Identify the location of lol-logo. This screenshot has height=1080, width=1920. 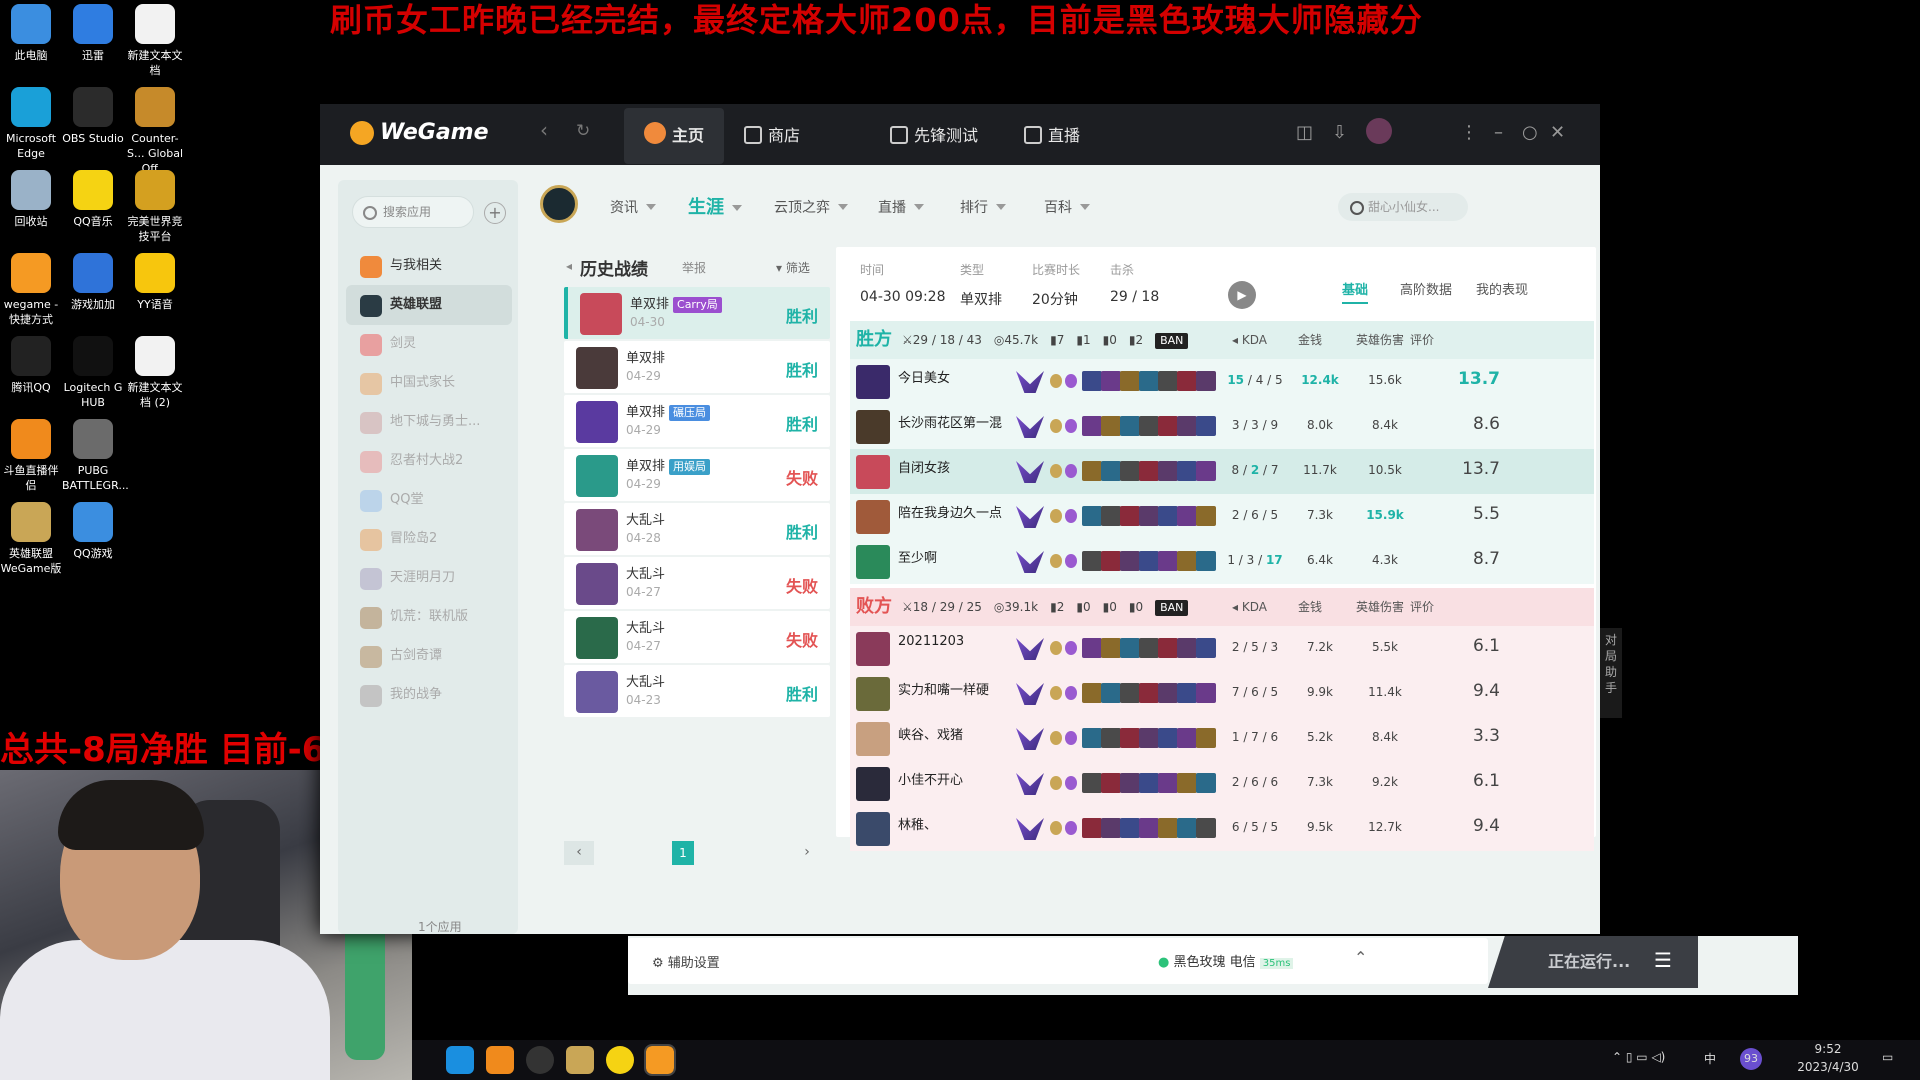
(559, 204).